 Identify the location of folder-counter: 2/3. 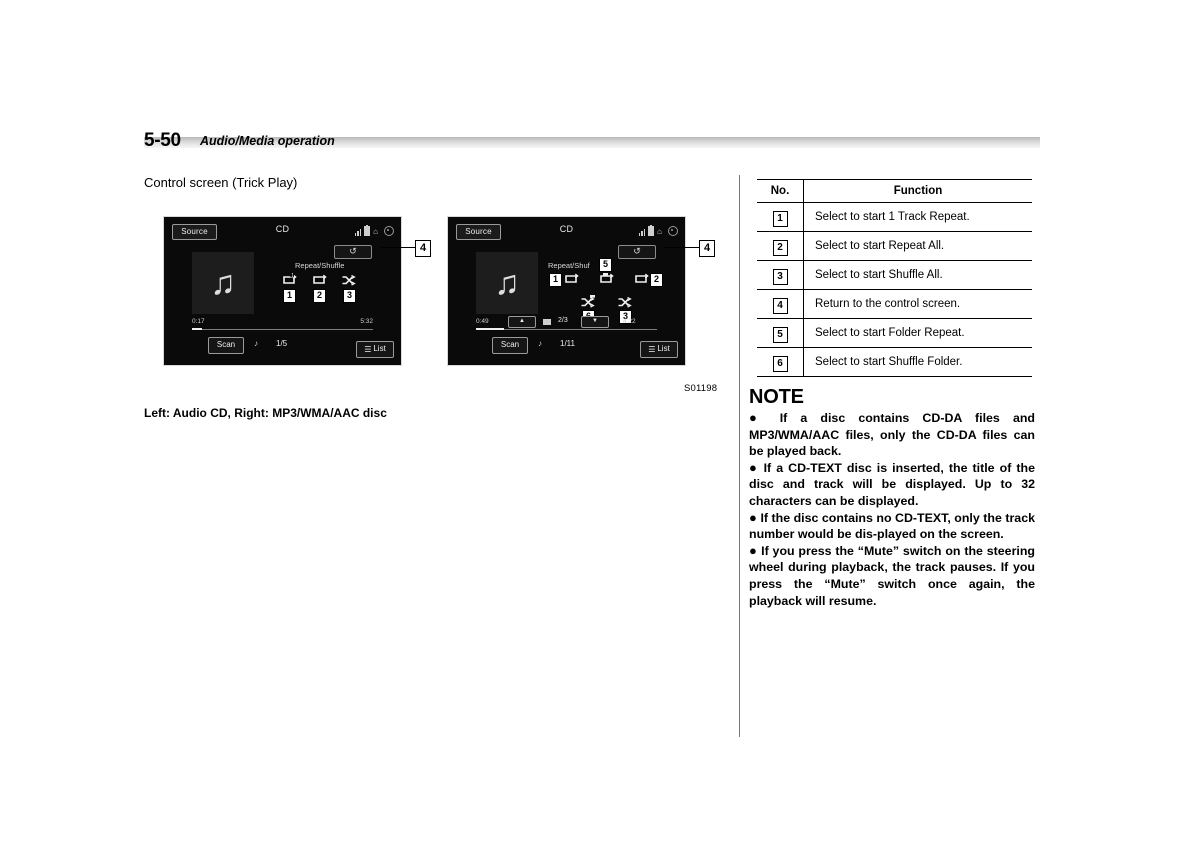
(563, 320).